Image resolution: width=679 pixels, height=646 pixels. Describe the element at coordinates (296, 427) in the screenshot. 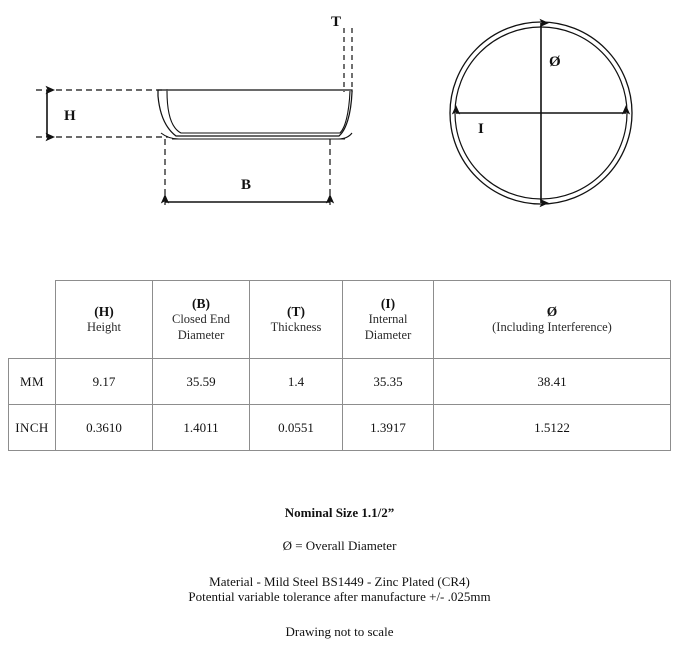

I see `cell-inch-thickness: 0.0551` at that location.